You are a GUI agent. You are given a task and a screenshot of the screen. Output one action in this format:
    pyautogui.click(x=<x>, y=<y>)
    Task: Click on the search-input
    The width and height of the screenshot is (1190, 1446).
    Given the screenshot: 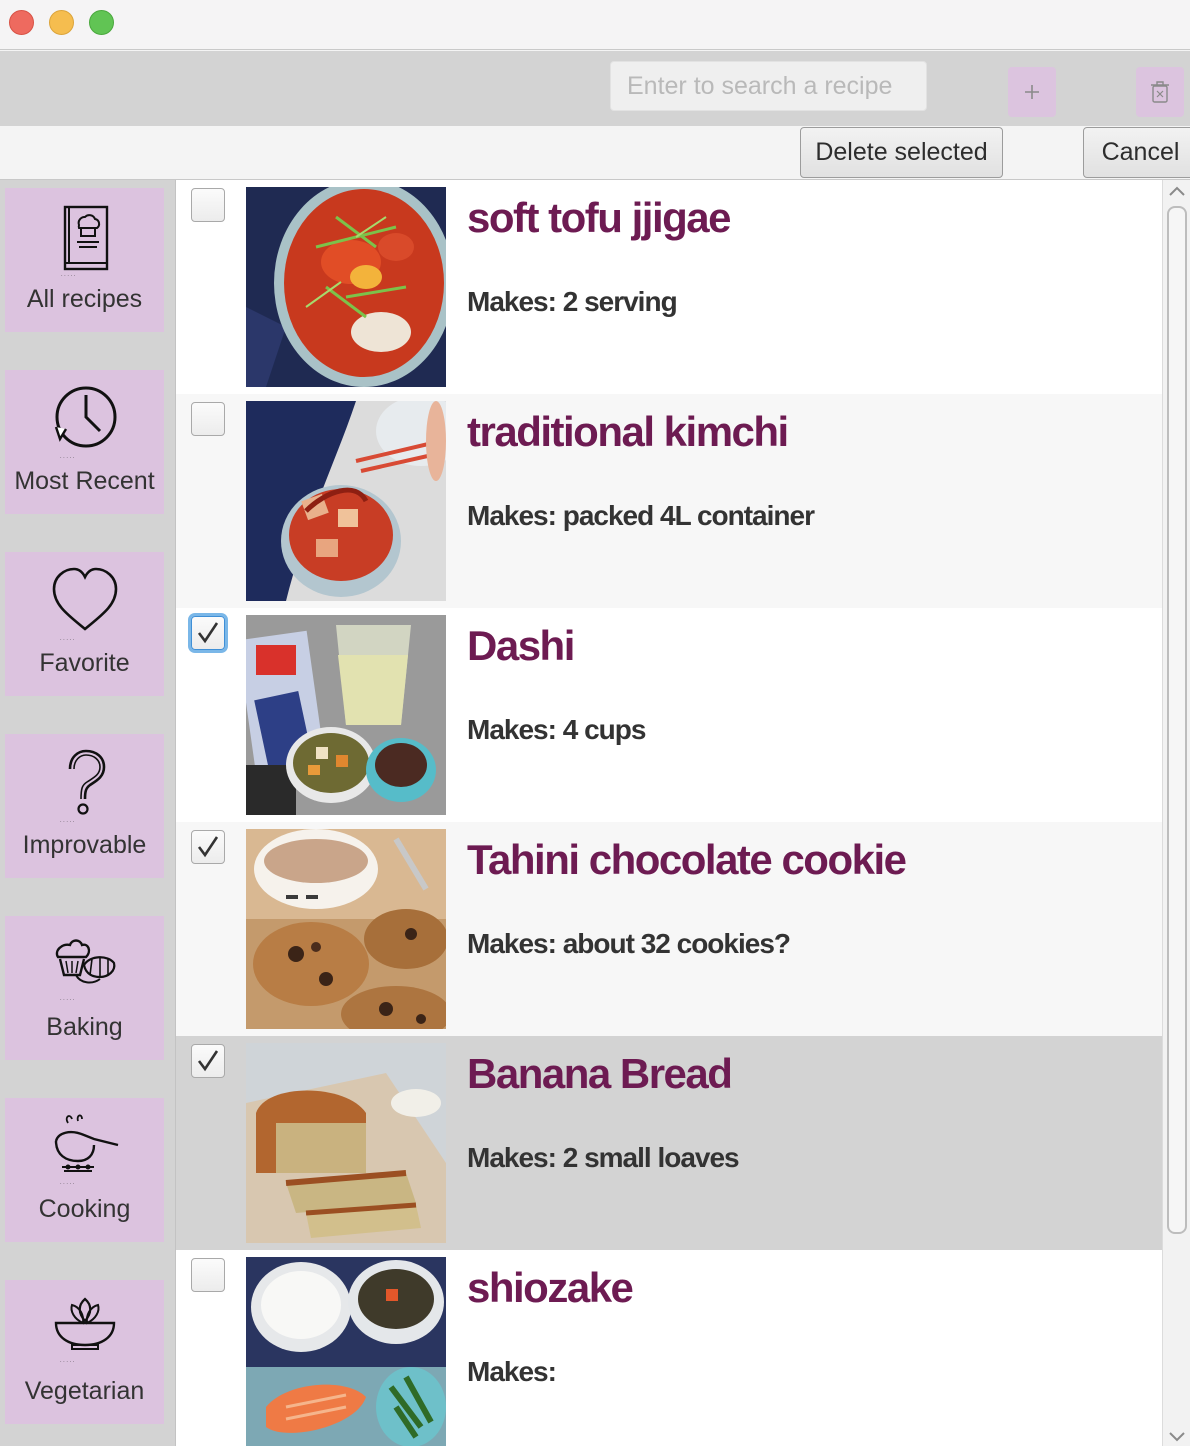 What is the action you would take?
    pyautogui.click(x=768, y=86)
    